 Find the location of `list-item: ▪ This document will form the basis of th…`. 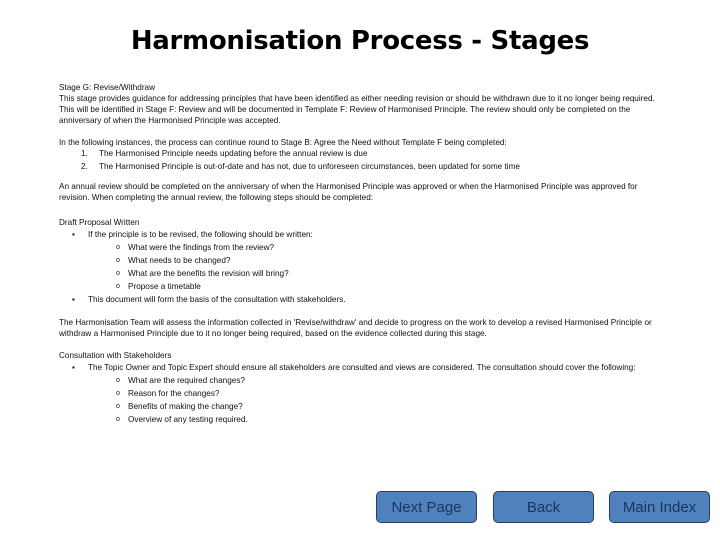

list-item: ▪ This document will form the basis of th… is located at coordinates (361, 299).